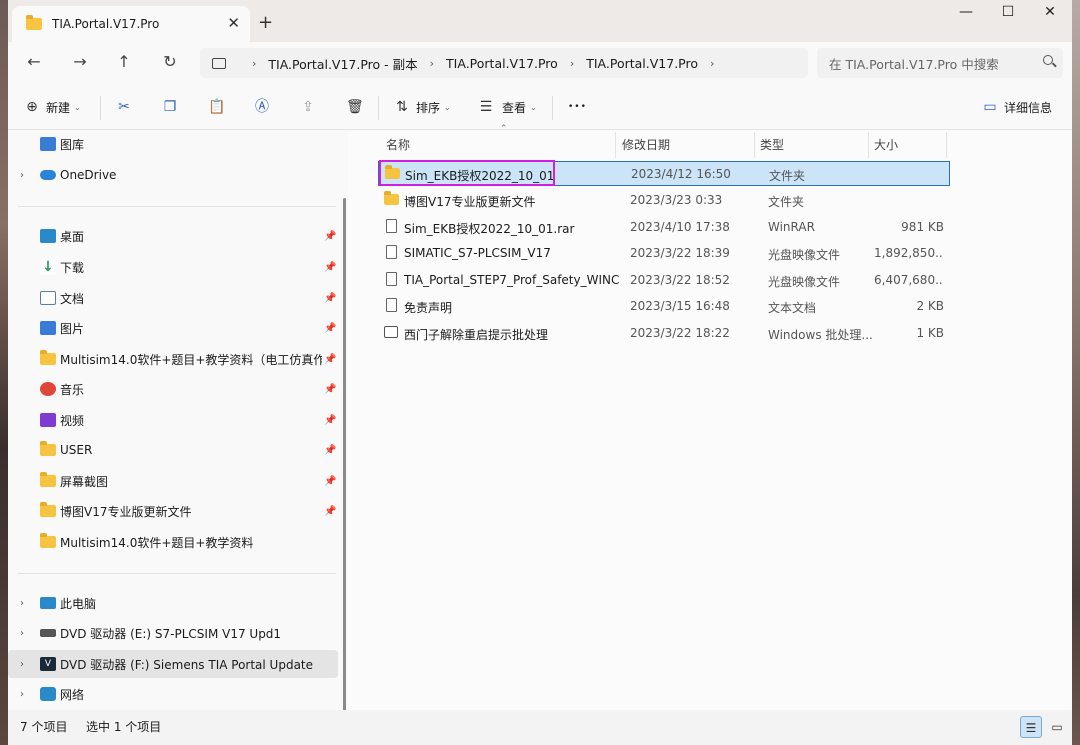 This screenshot has height=745, width=1080. Describe the element at coordinates (791, 227) in the screenshot. I see `file-type: WinRAR` at that location.